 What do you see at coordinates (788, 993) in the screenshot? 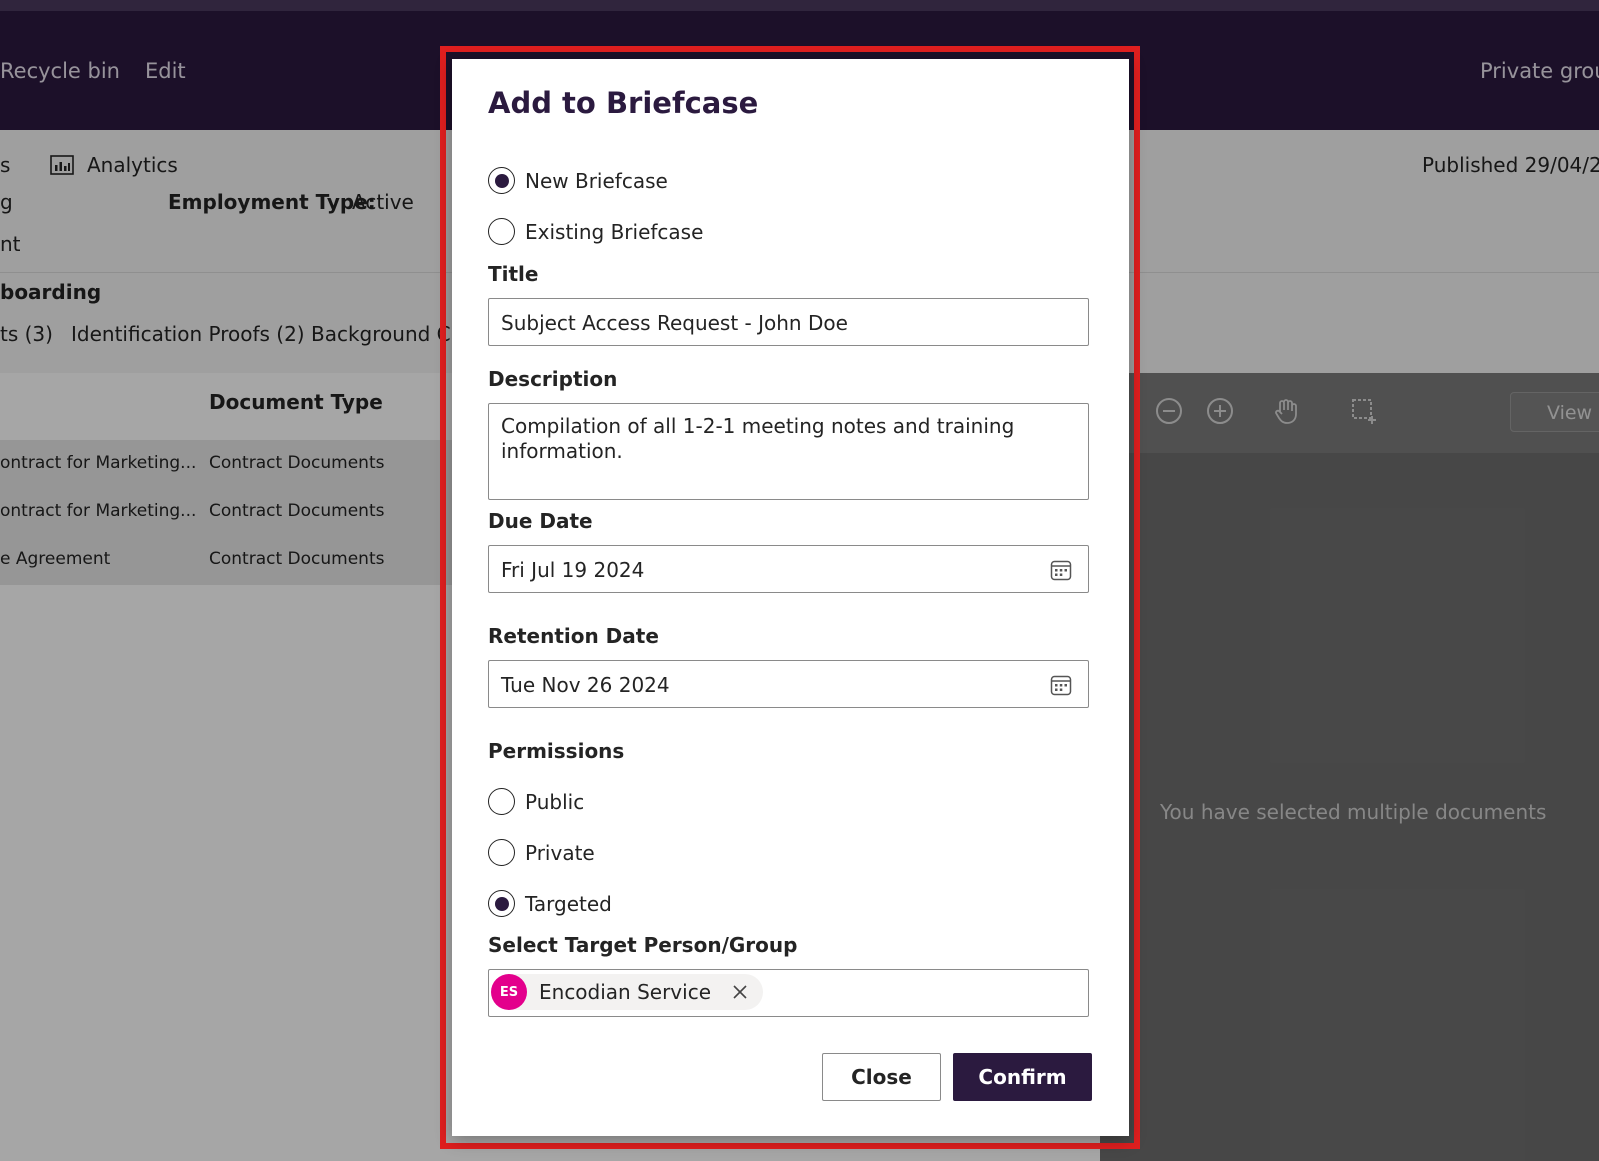
I see `target-person-picker: ES Encodian Service` at bounding box center [788, 993].